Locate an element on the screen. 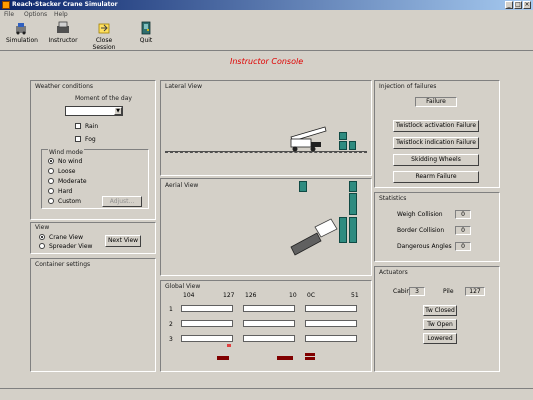 The image size is (533, 400). border-collision-value: 0 is located at coordinates (463, 230).